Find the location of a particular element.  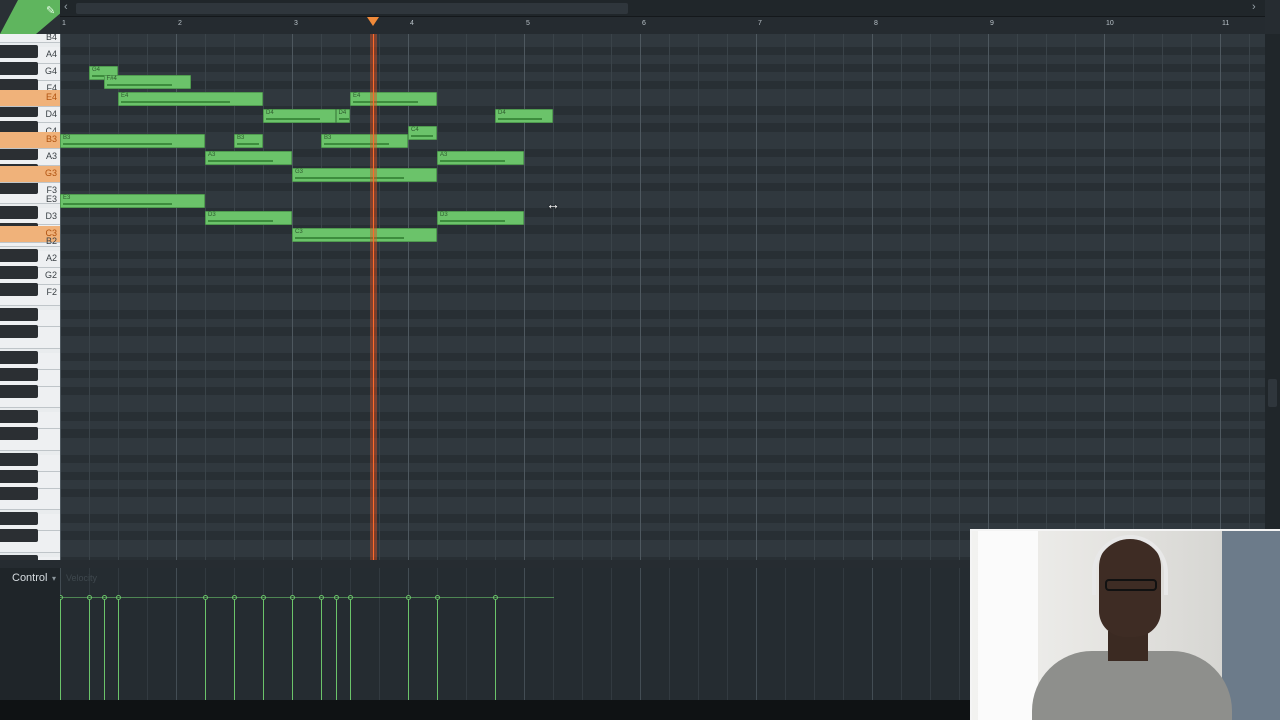

bar-number: 7 is located at coordinates (760, 23).